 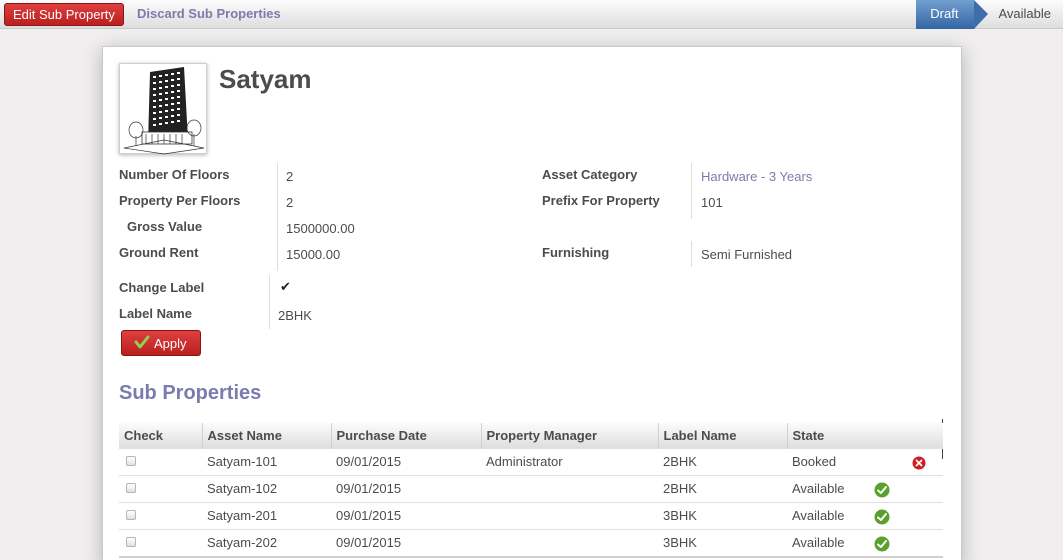 I want to click on column-header-label-name: Label Name, so click(x=722, y=435).